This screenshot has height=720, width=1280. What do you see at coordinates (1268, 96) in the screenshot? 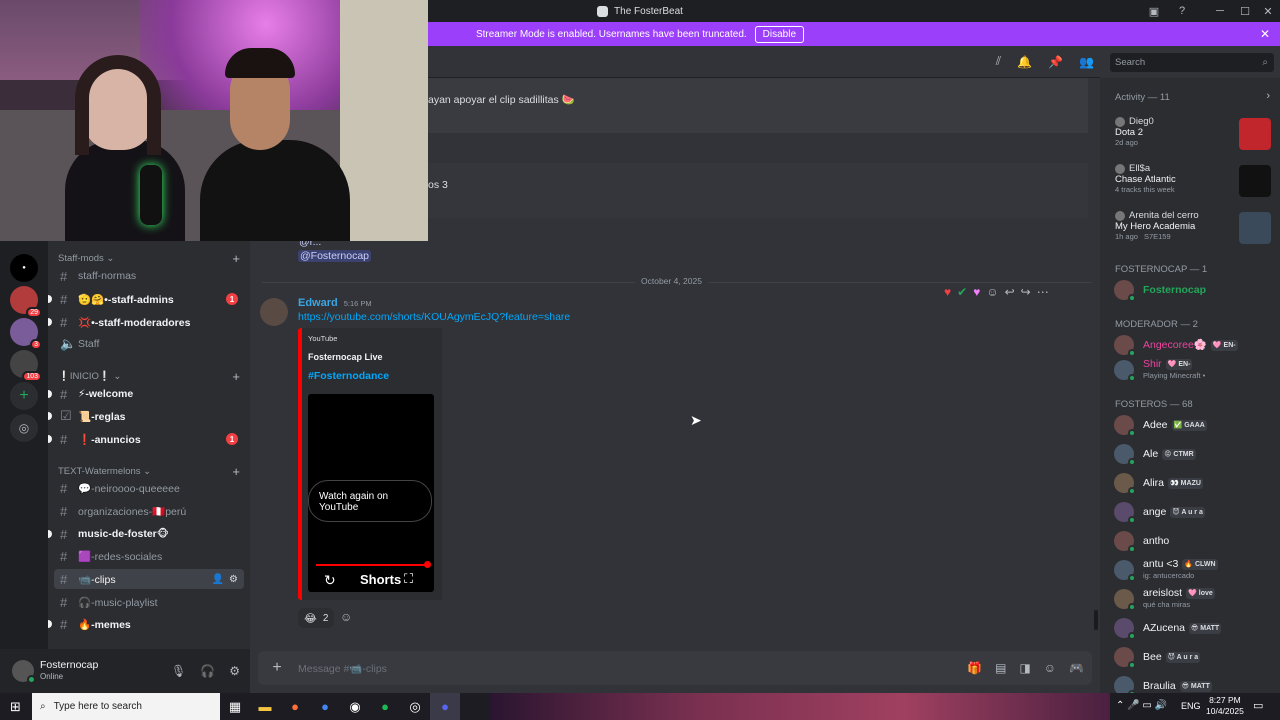
I see `chevron-right-icon: ›` at bounding box center [1268, 96].